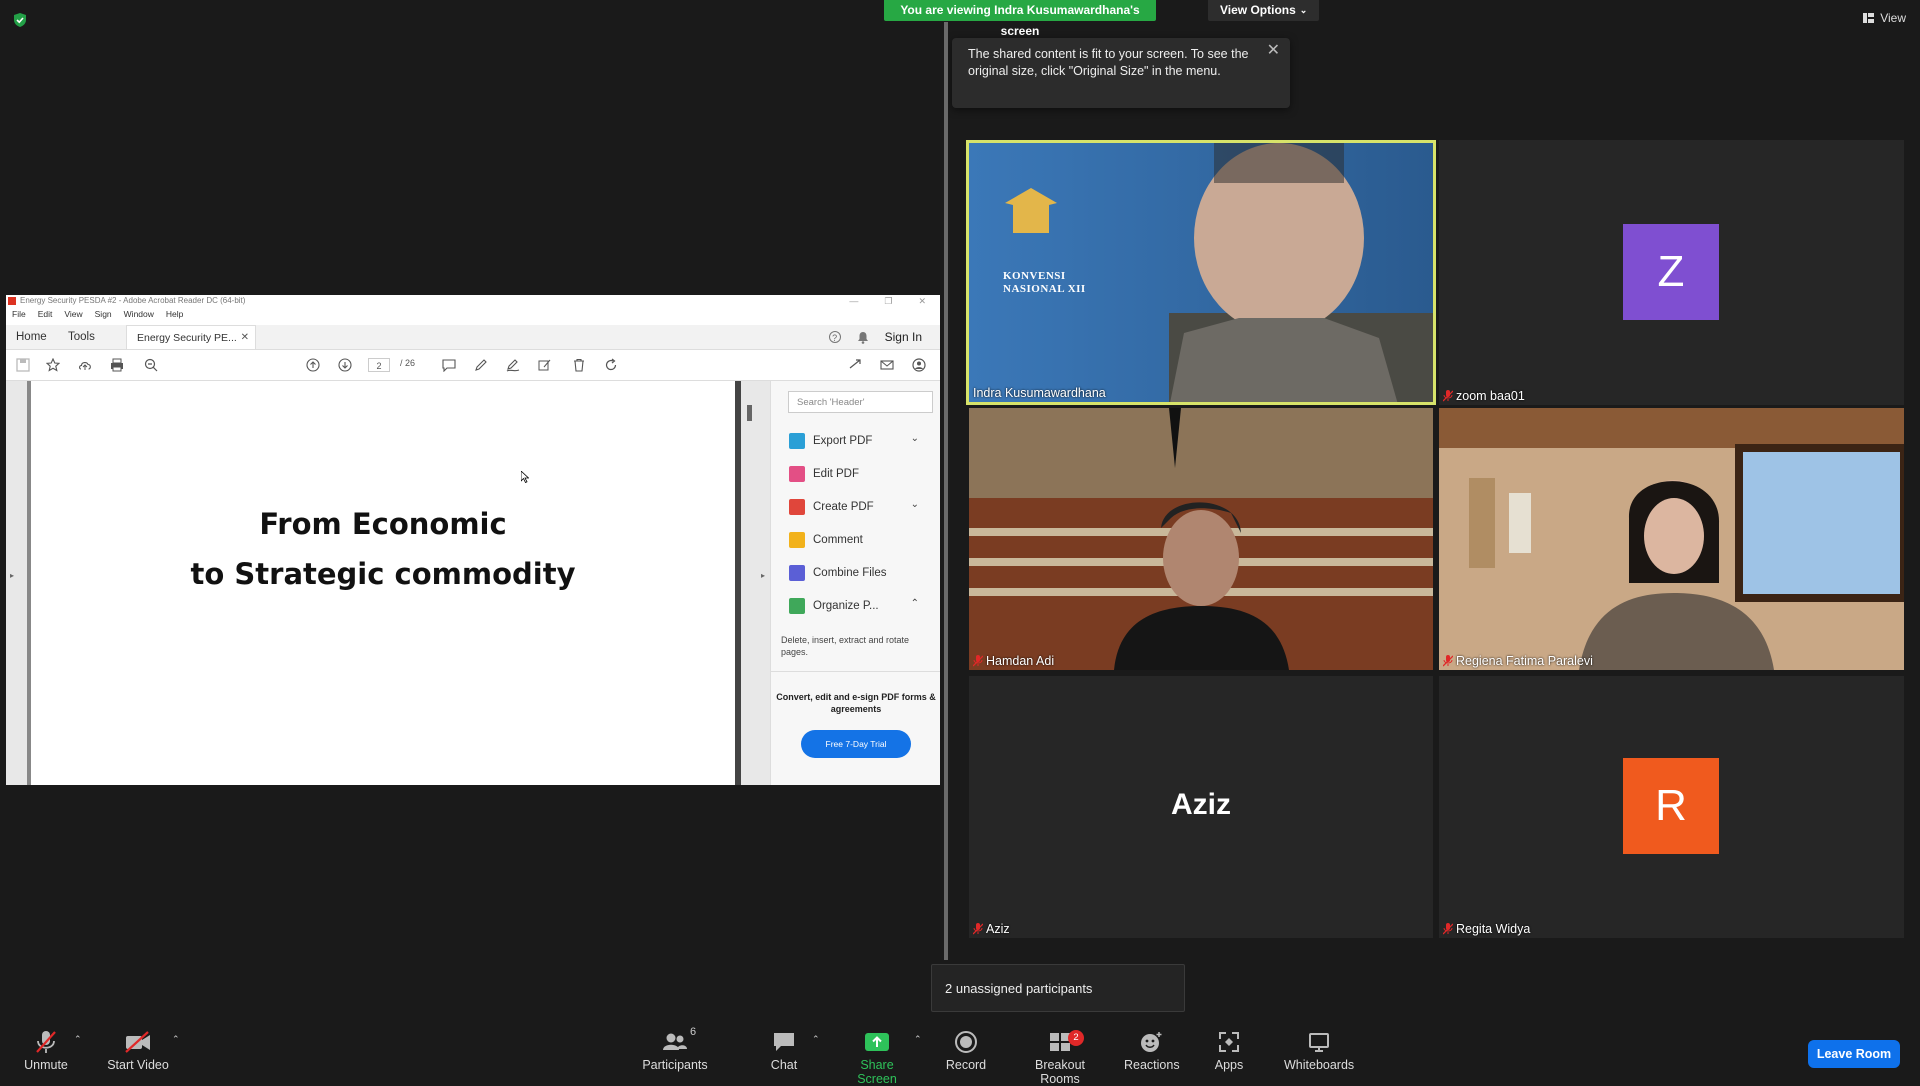 Image resolution: width=1920 pixels, height=1086 pixels. Describe the element at coordinates (176, 1039) in the screenshot. I see `video-options-caret-icon: ⌃` at that location.